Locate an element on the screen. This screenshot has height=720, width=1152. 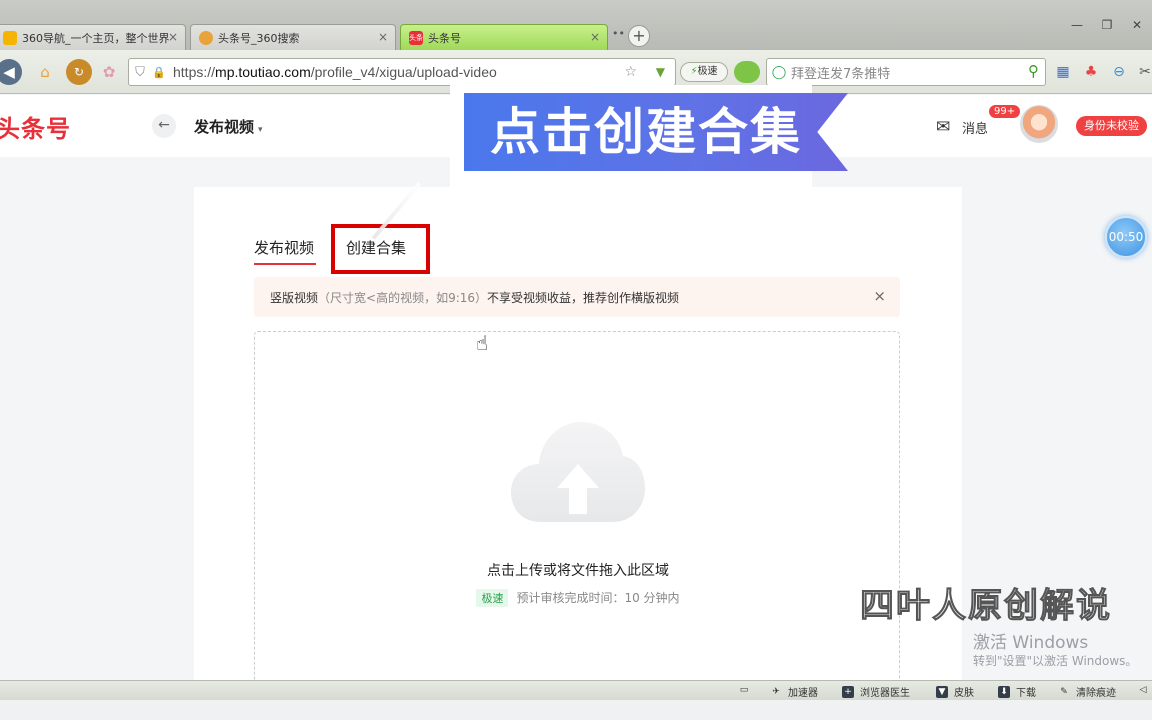
doctor-item: + 浏览器医生 is located at coordinates (876, 691).